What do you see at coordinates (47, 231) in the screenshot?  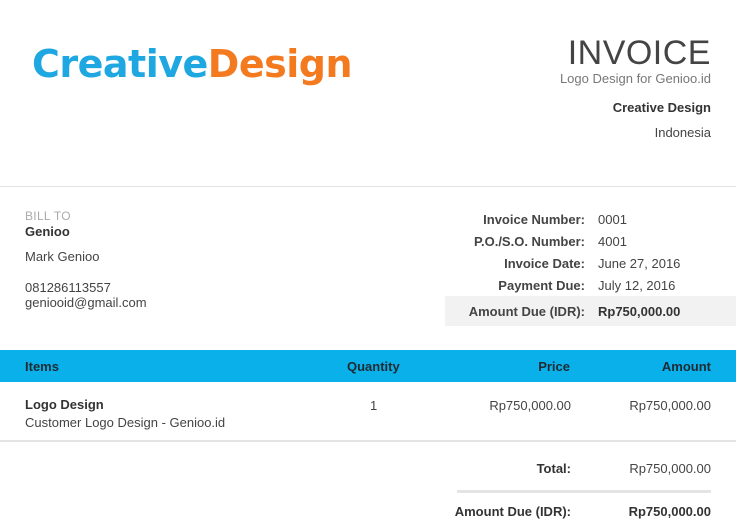 I see `bill-to-name: Genioo` at bounding box center [47, 231].